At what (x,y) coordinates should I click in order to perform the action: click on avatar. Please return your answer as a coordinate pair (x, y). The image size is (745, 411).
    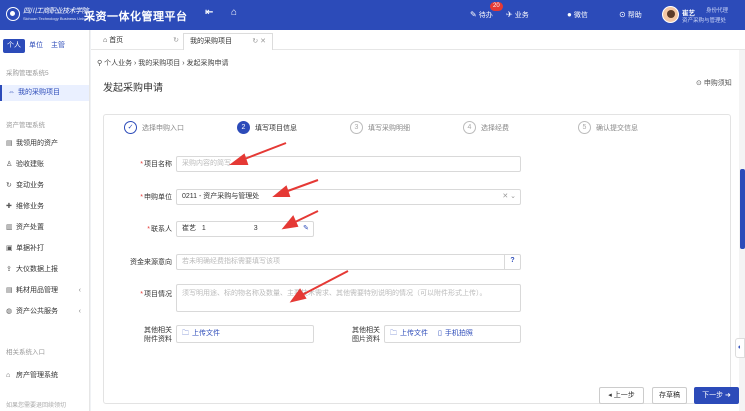
    Looking at the image, I should click on (670, 14).